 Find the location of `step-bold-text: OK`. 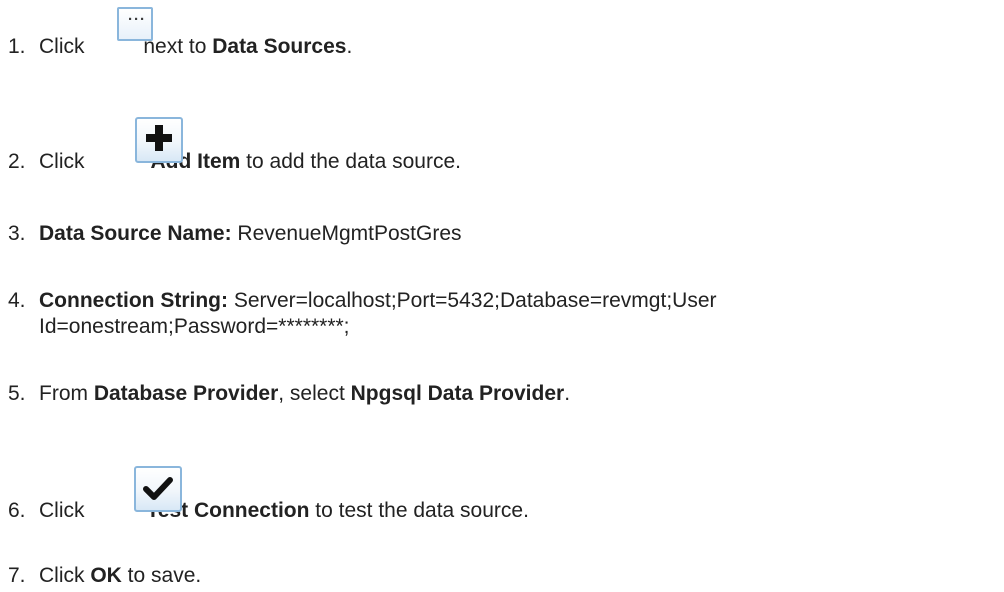

step-bold-text: OK is located at coordinates (106, 575).